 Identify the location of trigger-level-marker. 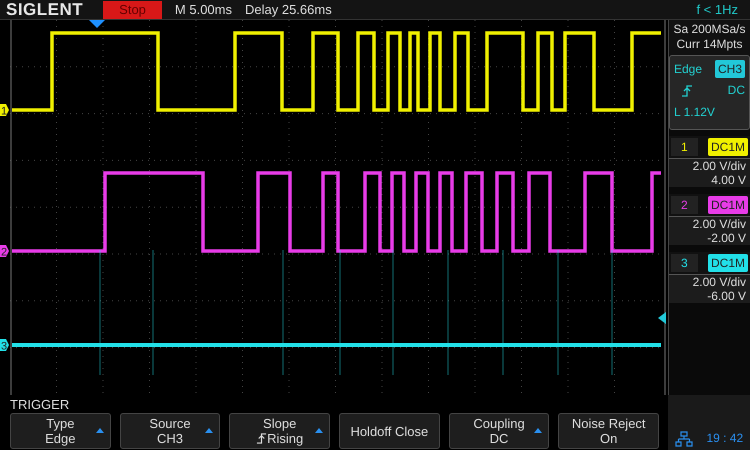
(662, 318).